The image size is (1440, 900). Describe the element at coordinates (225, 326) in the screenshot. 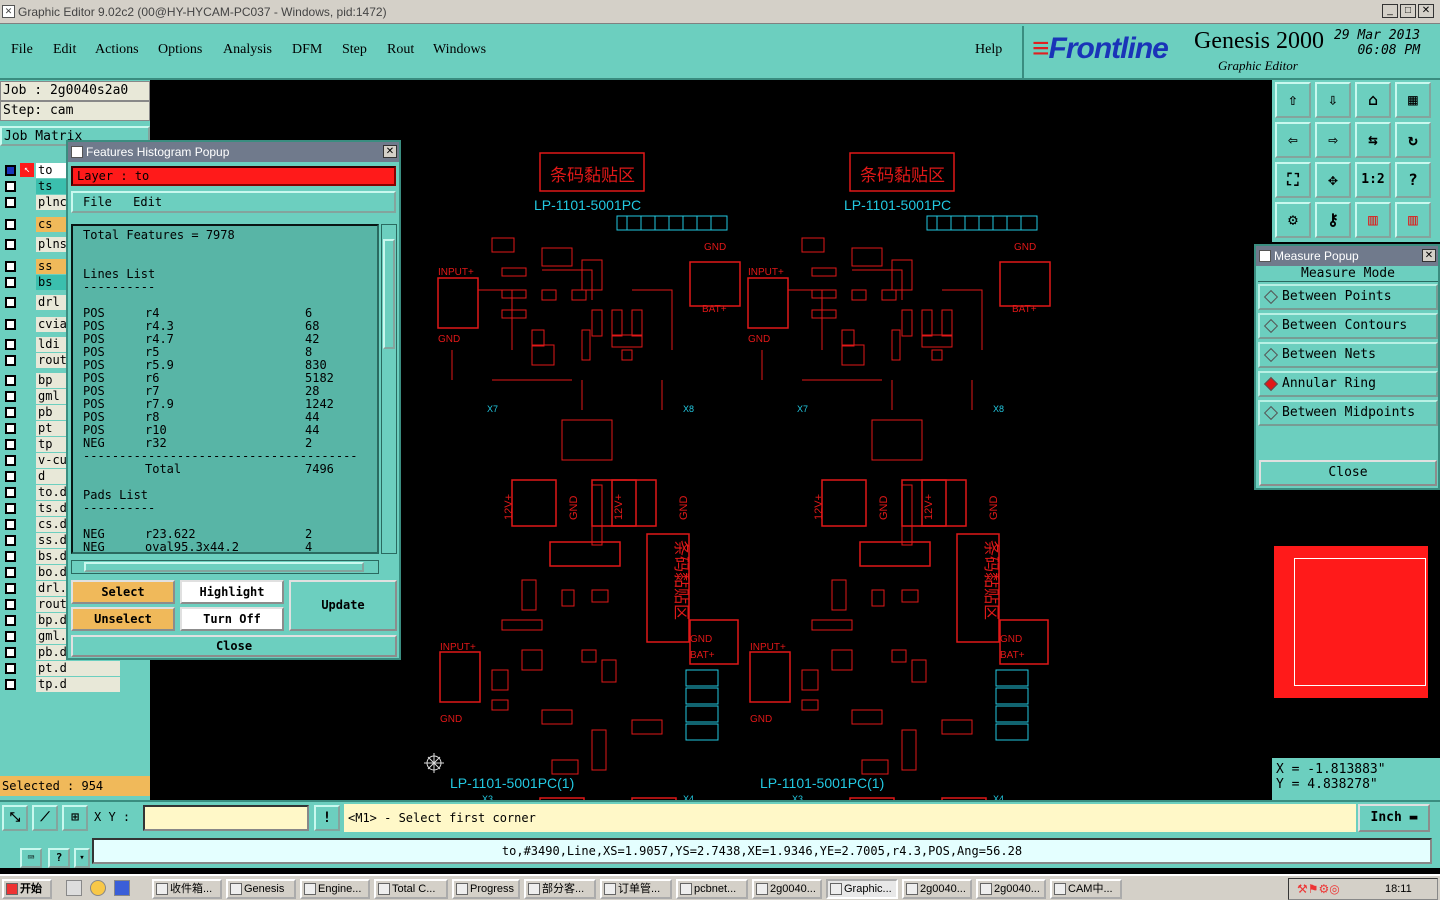

I see `histogram-row: POS r4.3 68` at that location.